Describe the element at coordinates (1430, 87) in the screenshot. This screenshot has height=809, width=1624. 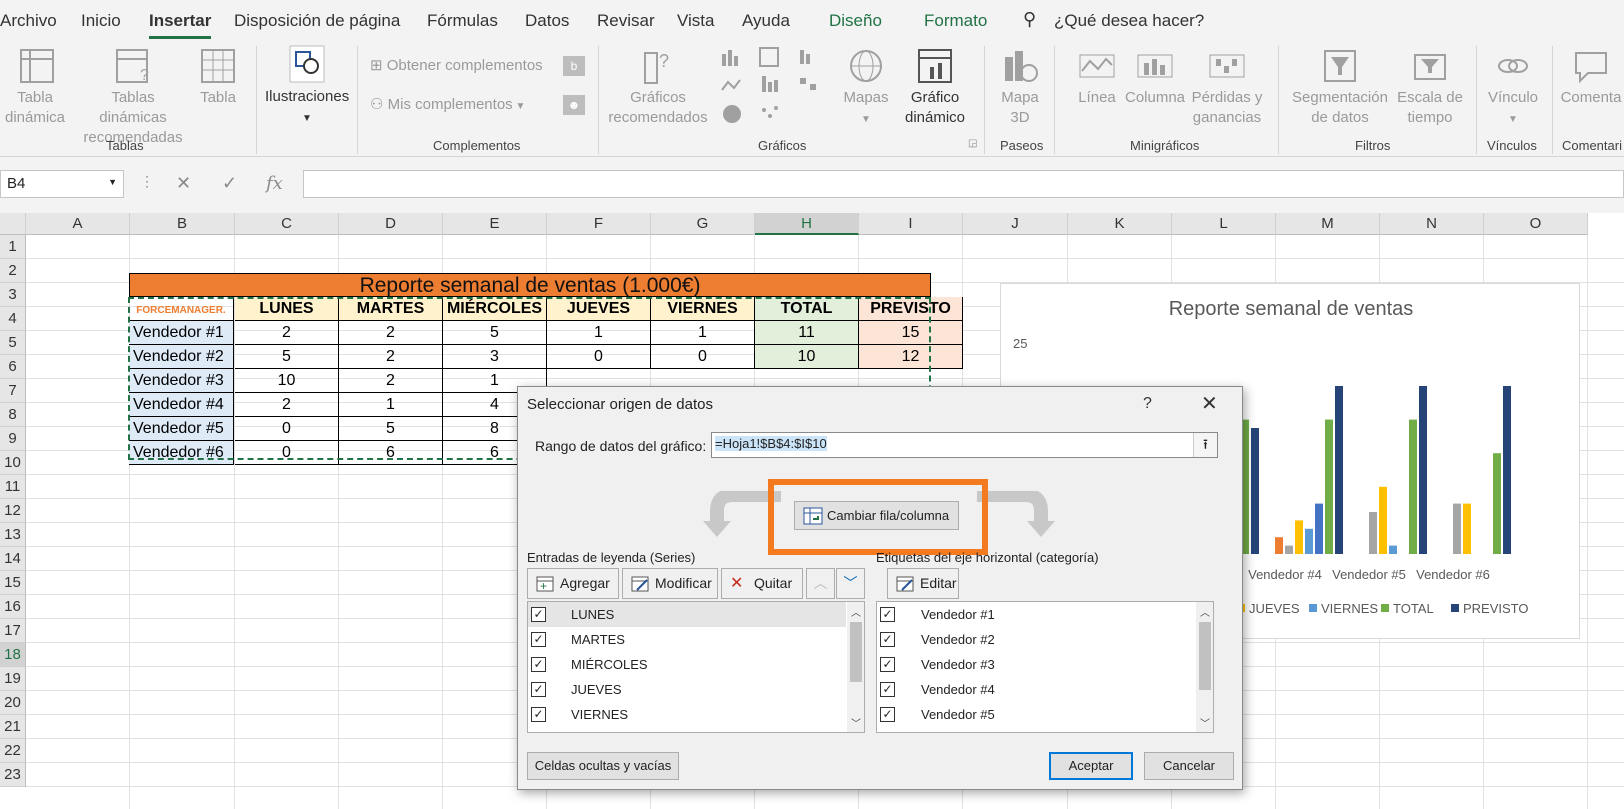
I see `timeline-button: Escala de tiempo` at that location.